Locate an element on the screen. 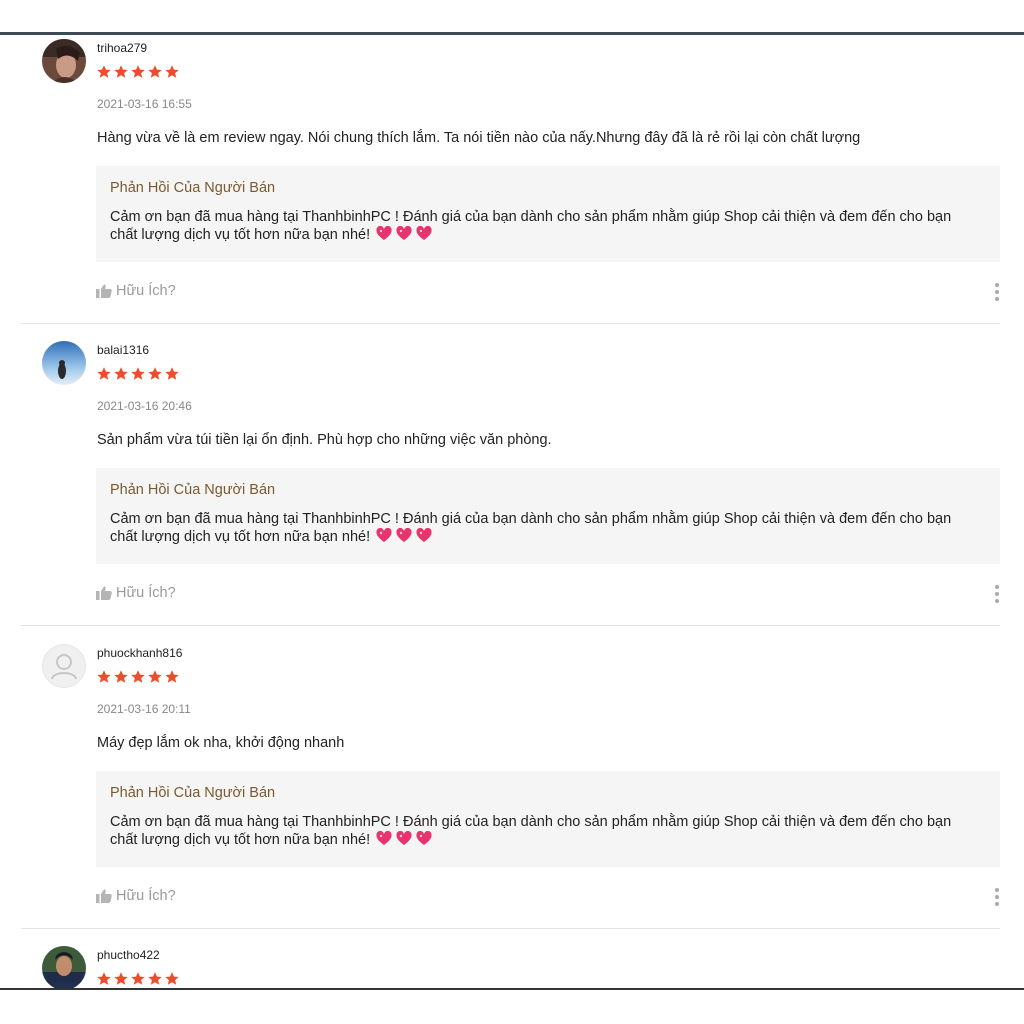 The width and height of the screenshot is (1024, 1024). username: balai1316 is located at coordinates (123, 350).